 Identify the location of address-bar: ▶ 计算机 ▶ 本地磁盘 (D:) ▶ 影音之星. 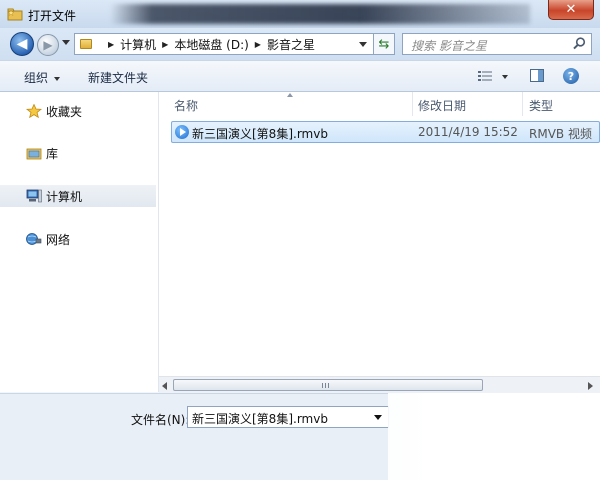
(224, 44).